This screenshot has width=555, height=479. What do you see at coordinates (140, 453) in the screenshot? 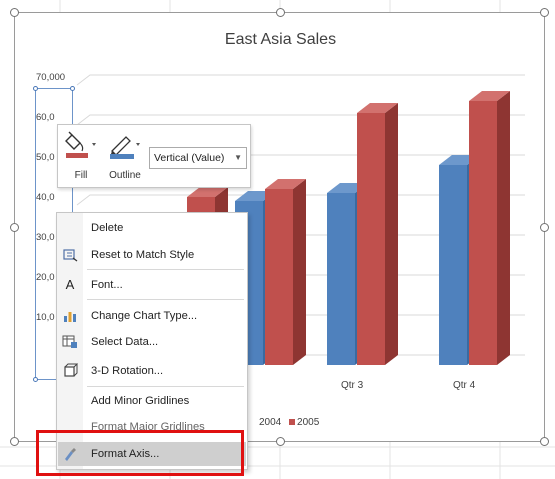
I see `highlight-annotation-box` at bounding box center [140, 453].